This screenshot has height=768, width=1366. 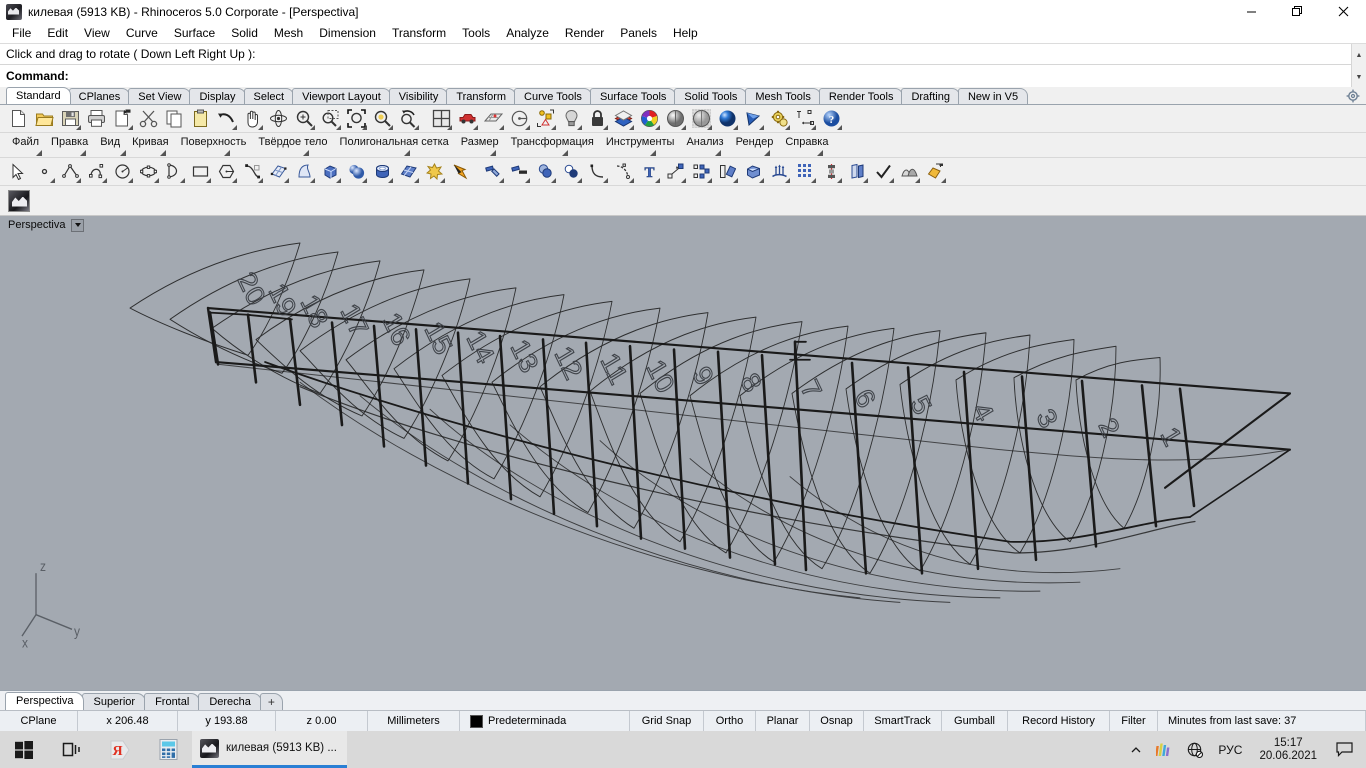 What do you see at coordinates (831, 172) in the screenshot?
I see `linear-dimension-icon` at bounding box center [831, 172].